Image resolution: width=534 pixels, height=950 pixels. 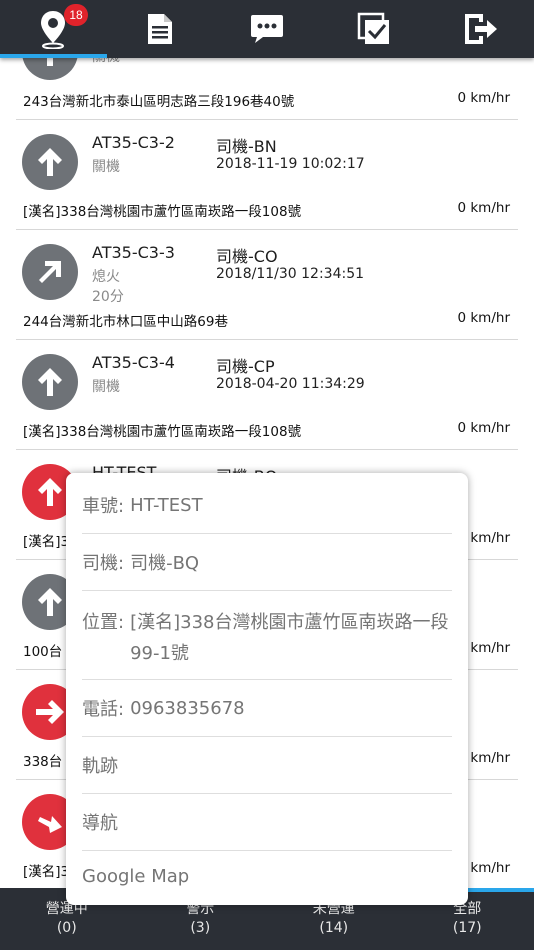 I want to click on popup-location-row: 位置: [漢名]338台灣桃園市蘆竹區南崁路一段99-1號, so click(x=267, y=635).